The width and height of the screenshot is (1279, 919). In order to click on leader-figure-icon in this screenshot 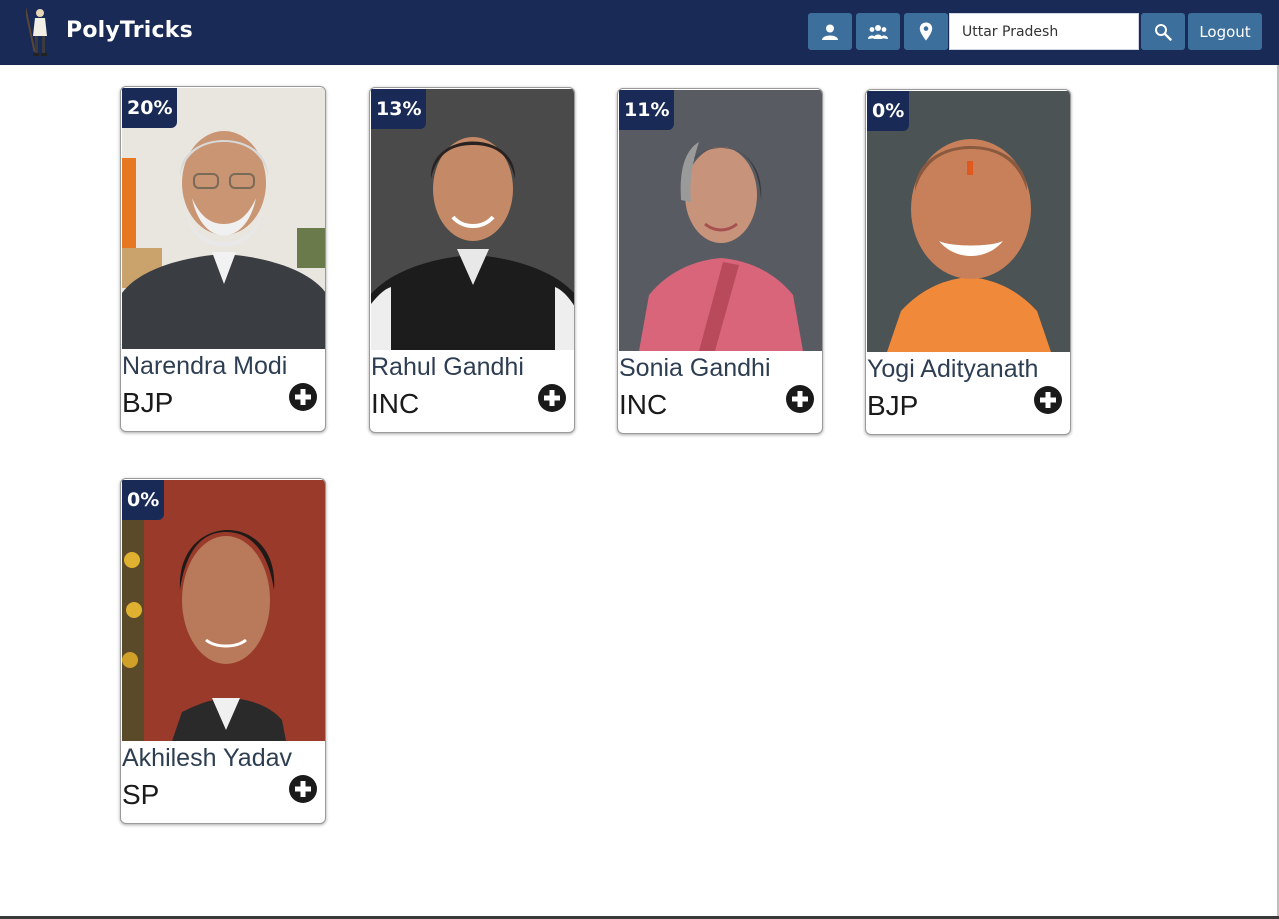, I will do `click(40, 32)`.